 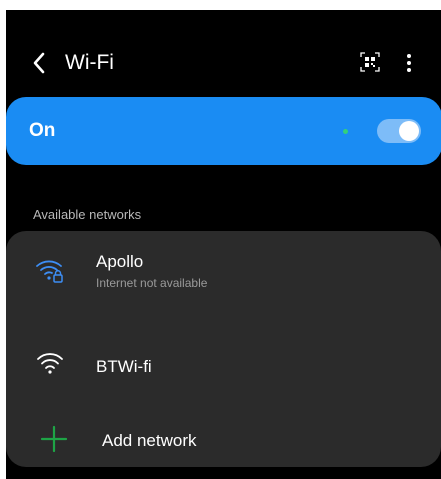 I want to click on add-network-label: Add network, so click(x=149, y=440).